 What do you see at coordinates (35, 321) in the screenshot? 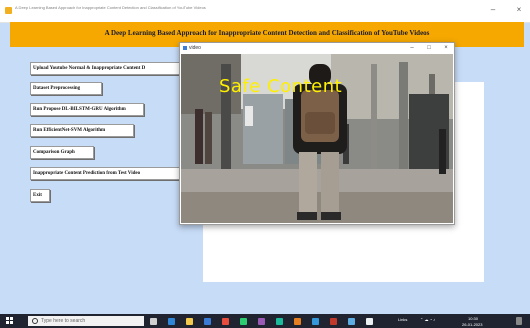
I see `search-icon` at bounding box center [35, 321].